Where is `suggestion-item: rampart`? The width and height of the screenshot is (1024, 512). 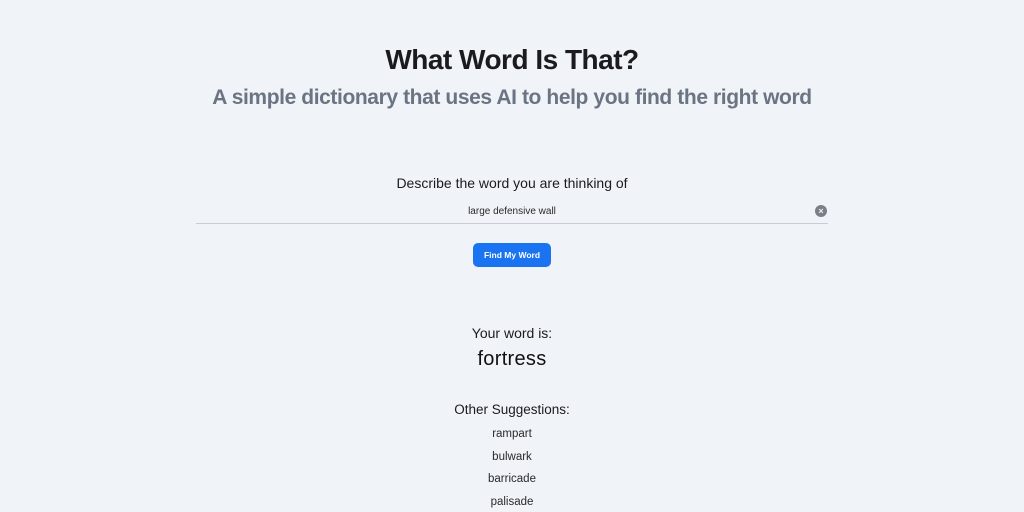 suggestion-item: rampart is located at coordinates (512, 434).